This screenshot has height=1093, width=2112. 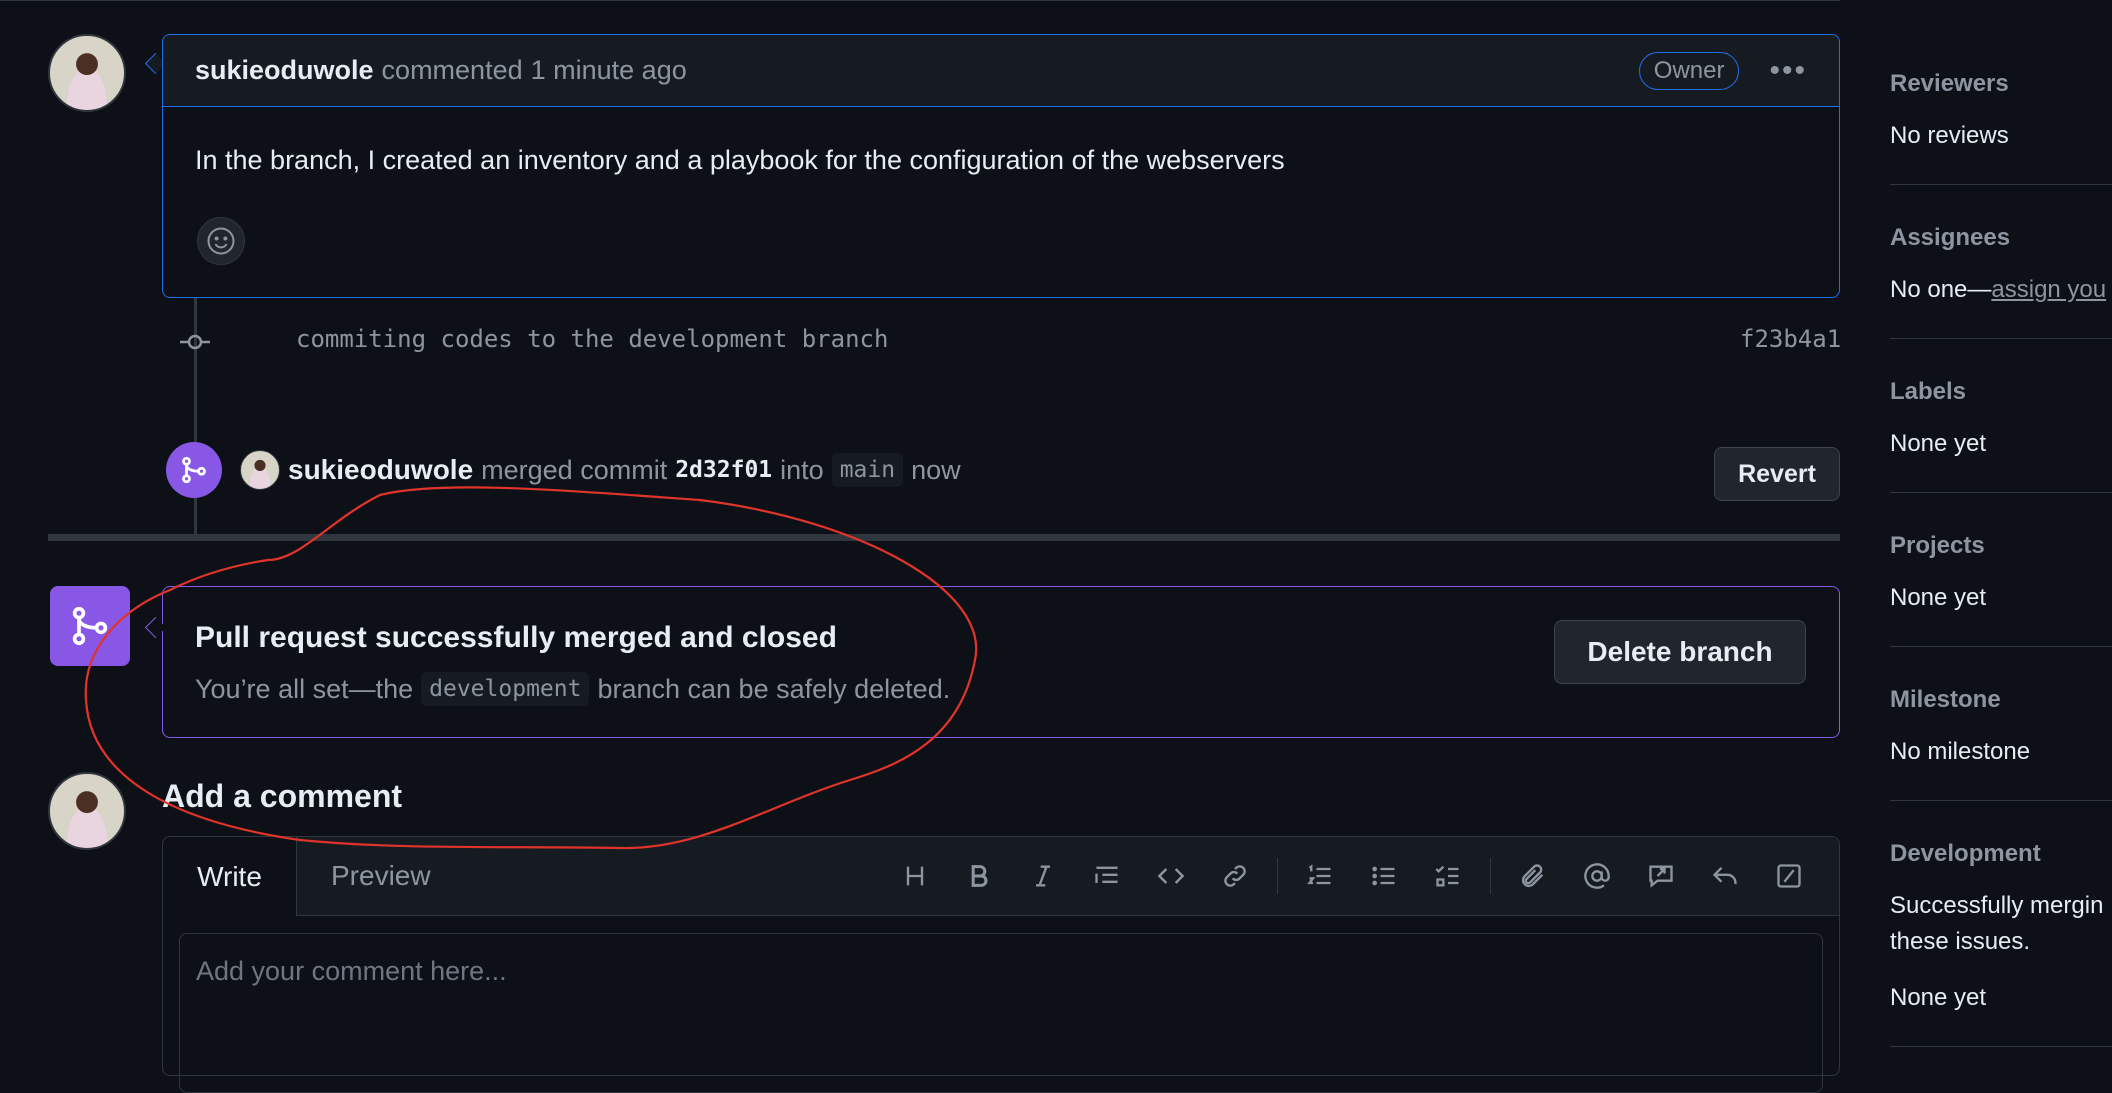 I want to click on timeline-divider, so click(x=944, y=537).